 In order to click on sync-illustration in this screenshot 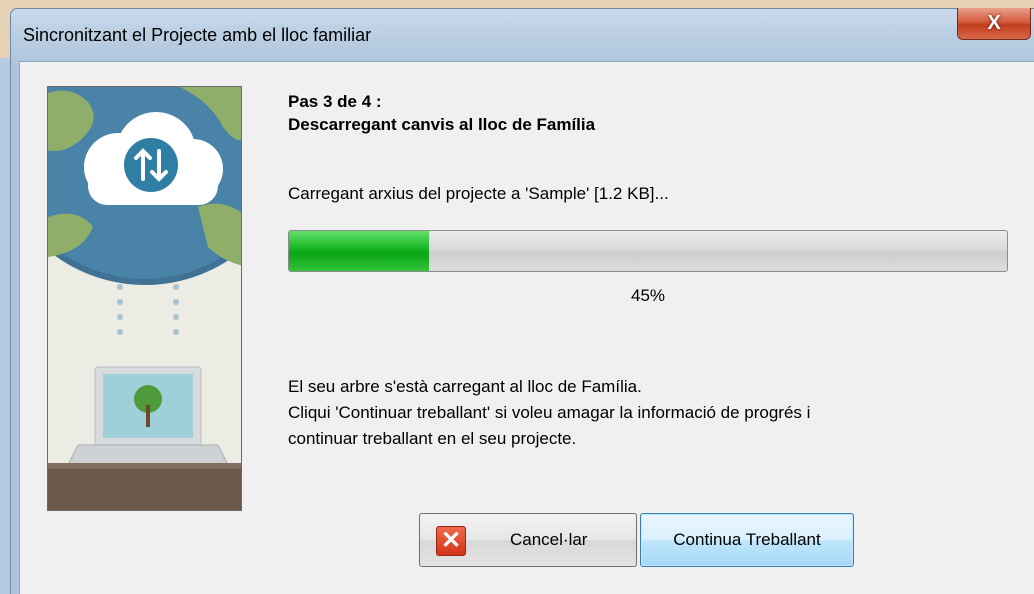, I will do `click(144, 298)`.